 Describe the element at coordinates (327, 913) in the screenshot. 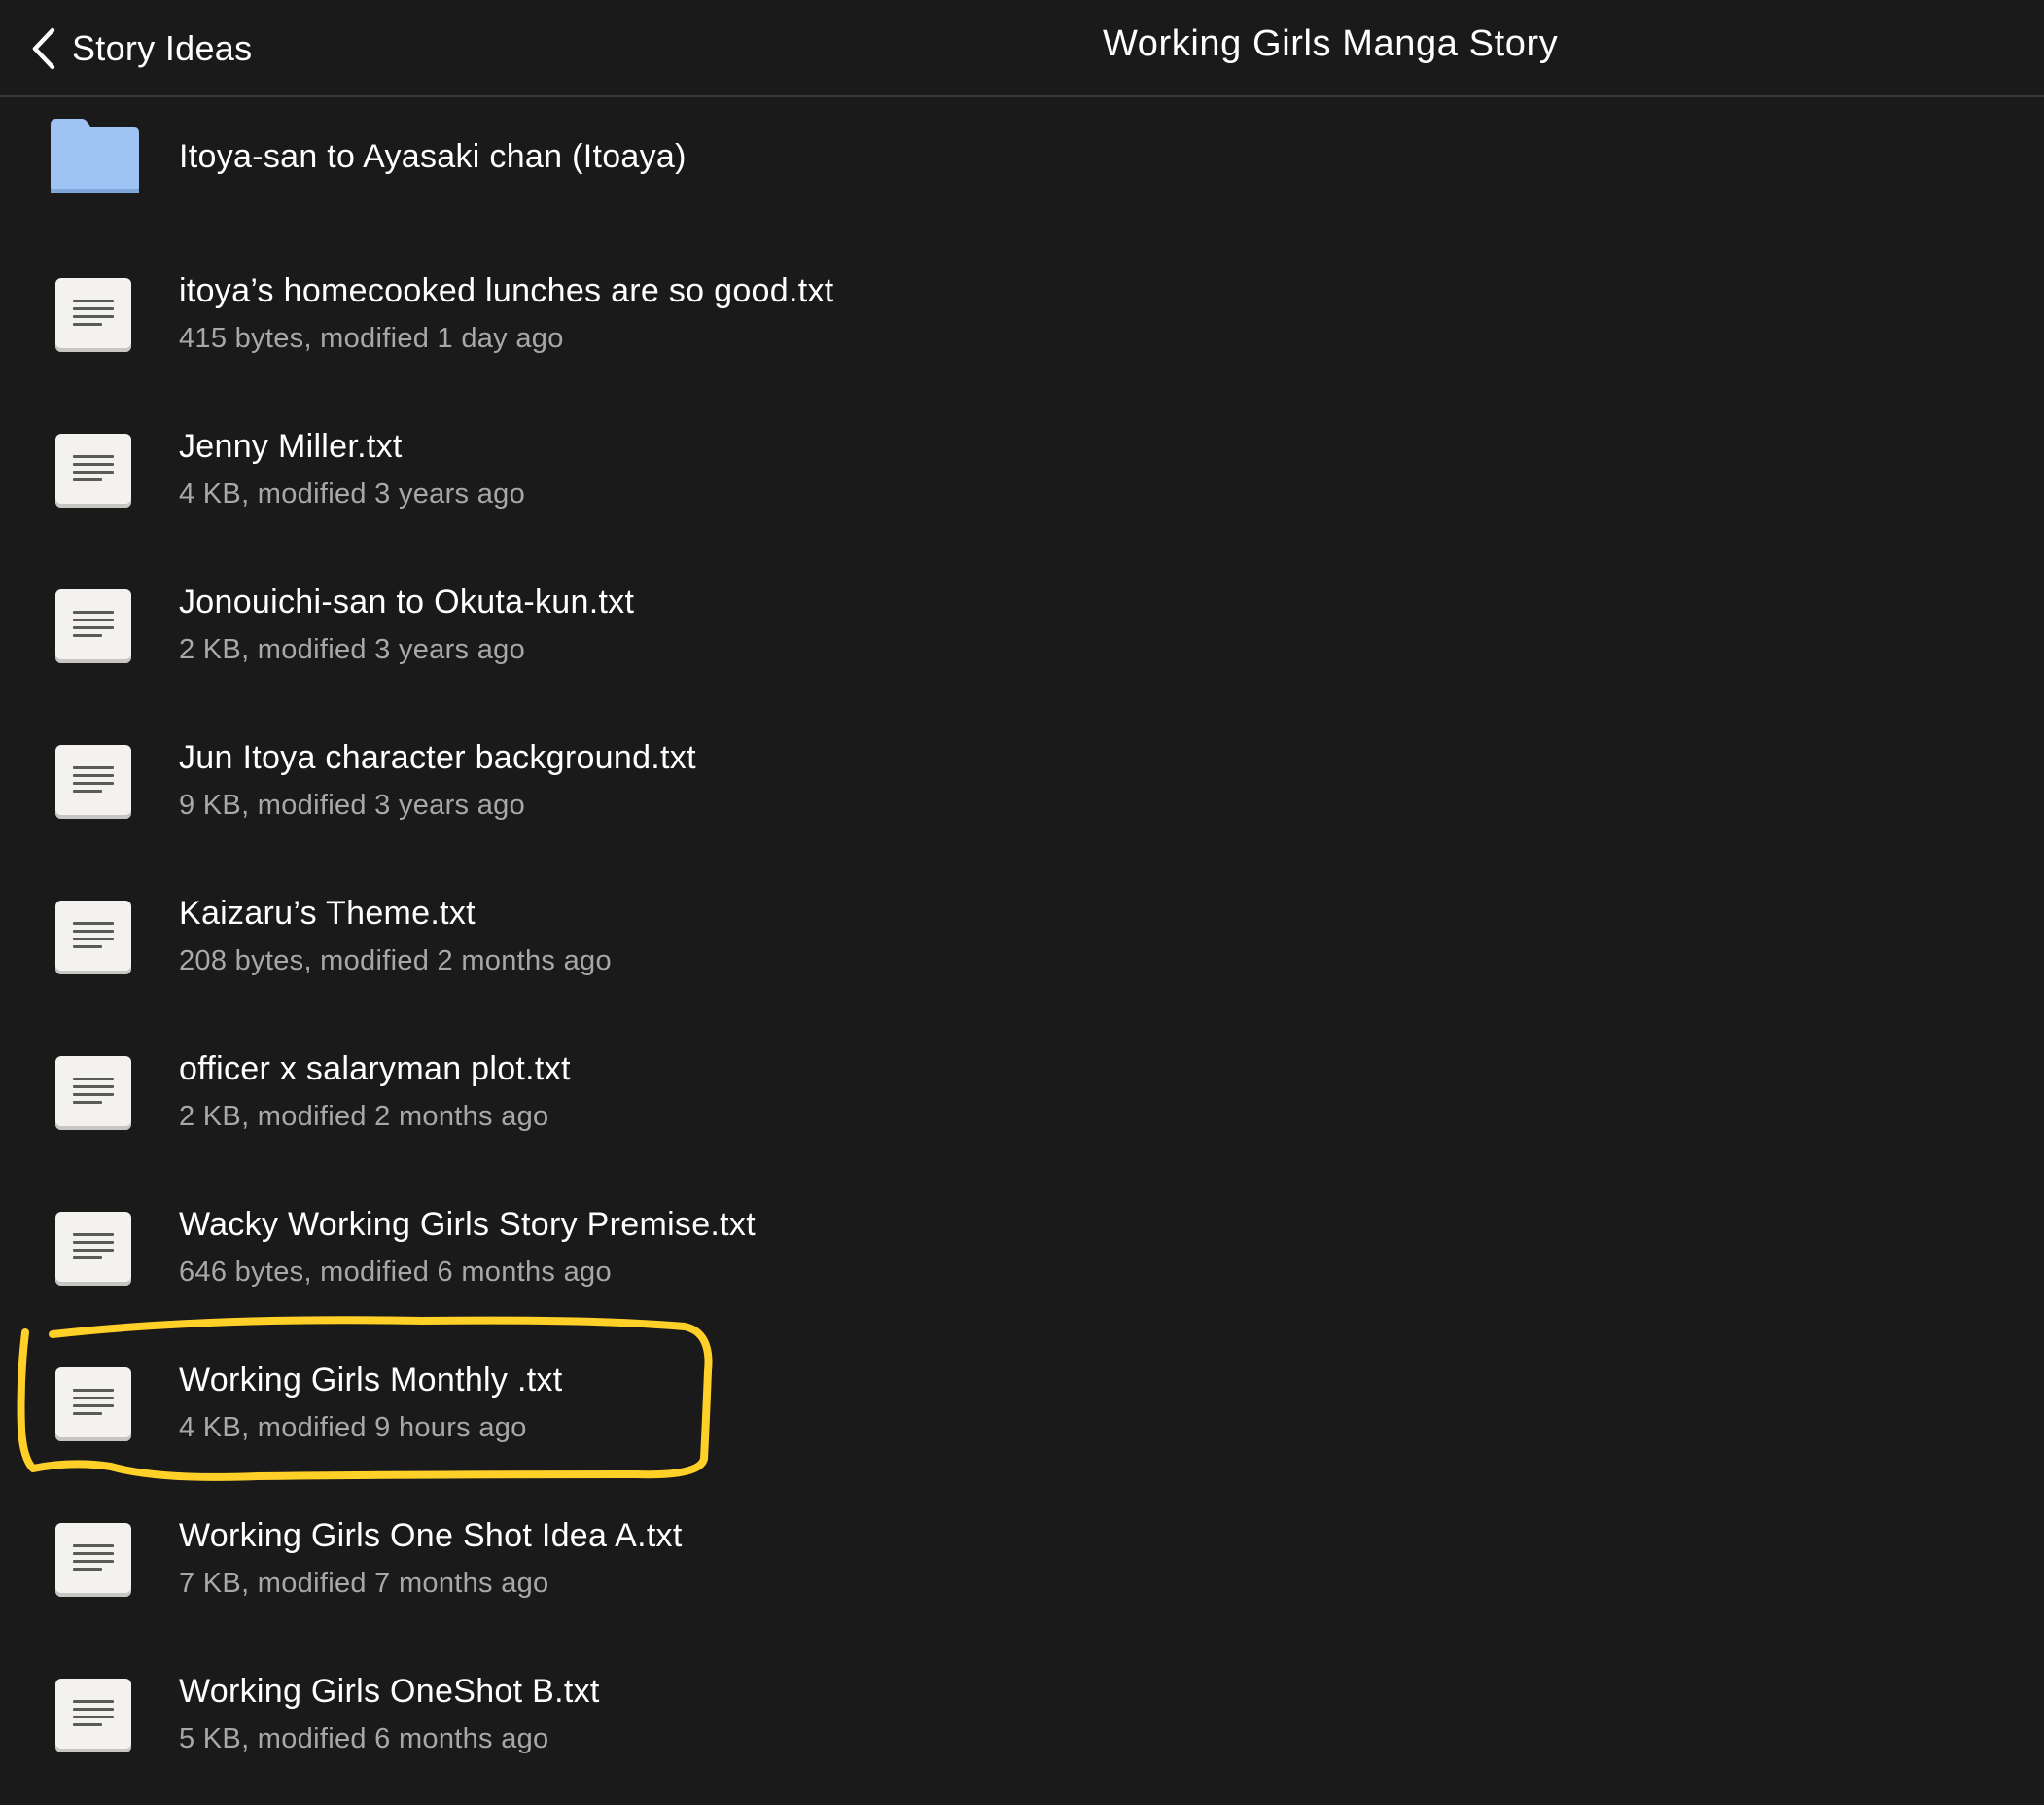

I see `file-name: Kaizaru’s Theme.txt` at that location.